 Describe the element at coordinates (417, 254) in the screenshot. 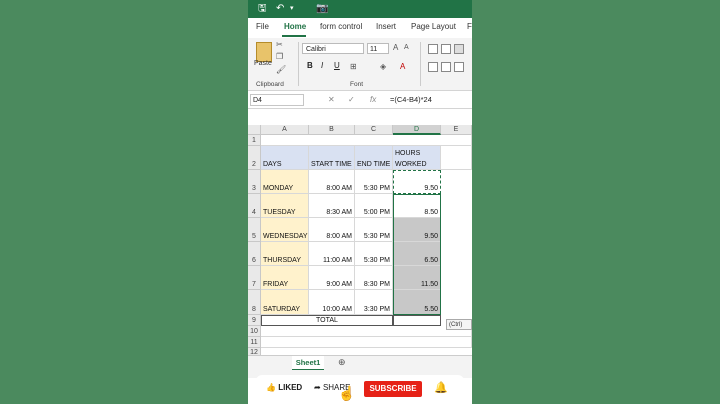

I see `cell-hours: 6.50` at that location.